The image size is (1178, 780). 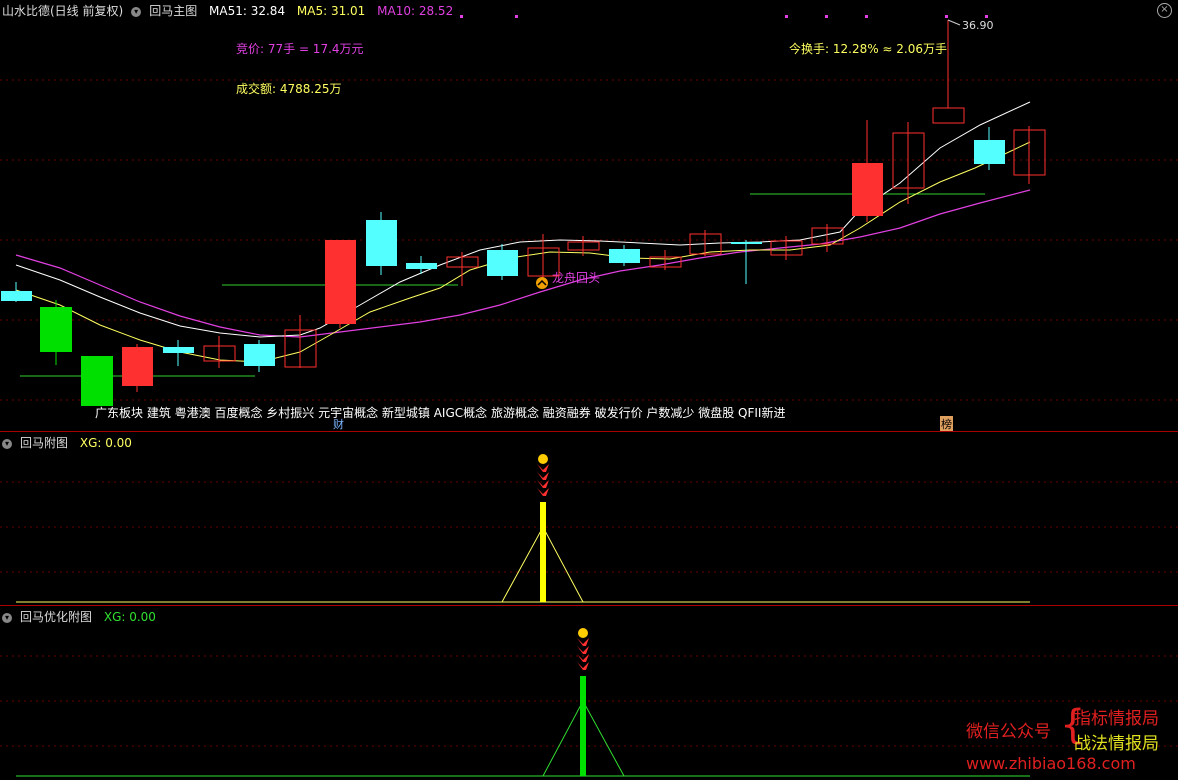 I want to click on watermark-wechat: 微信公众号, so click(x=1008, y=732).